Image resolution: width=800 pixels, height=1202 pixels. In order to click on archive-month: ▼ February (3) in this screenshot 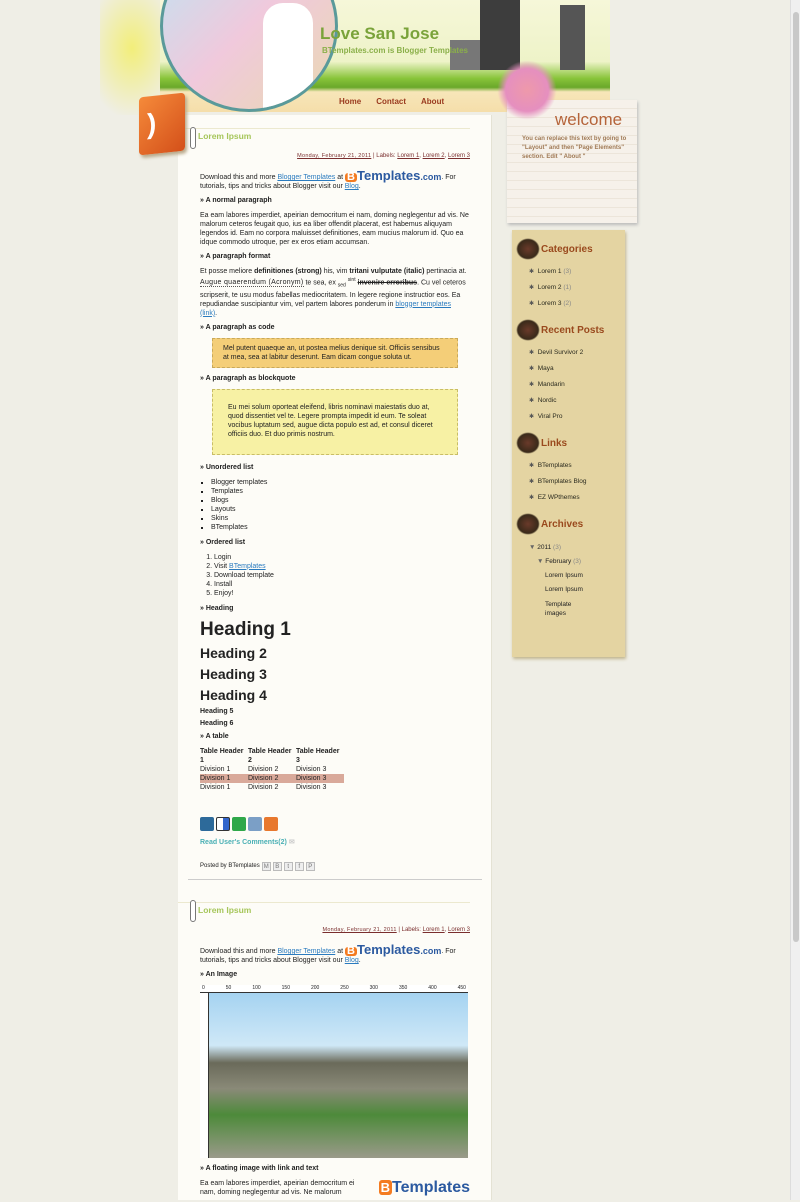, I will do `click(559, 561)`.